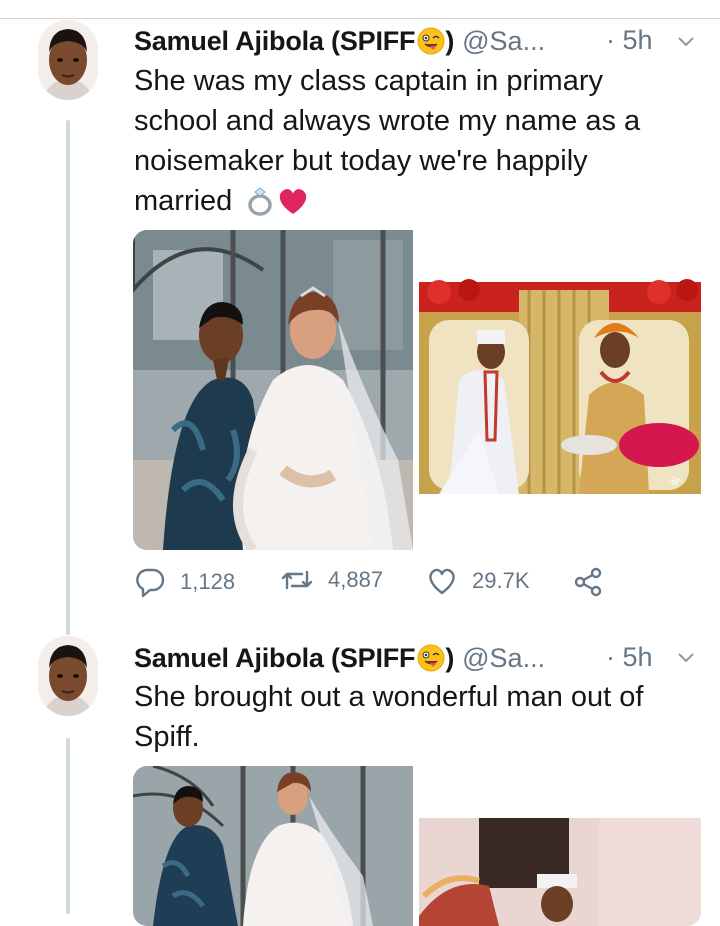 The height and width of the screenshot is (926, 720). I want to click on retweet-button: 4,887, so click(331, 580).